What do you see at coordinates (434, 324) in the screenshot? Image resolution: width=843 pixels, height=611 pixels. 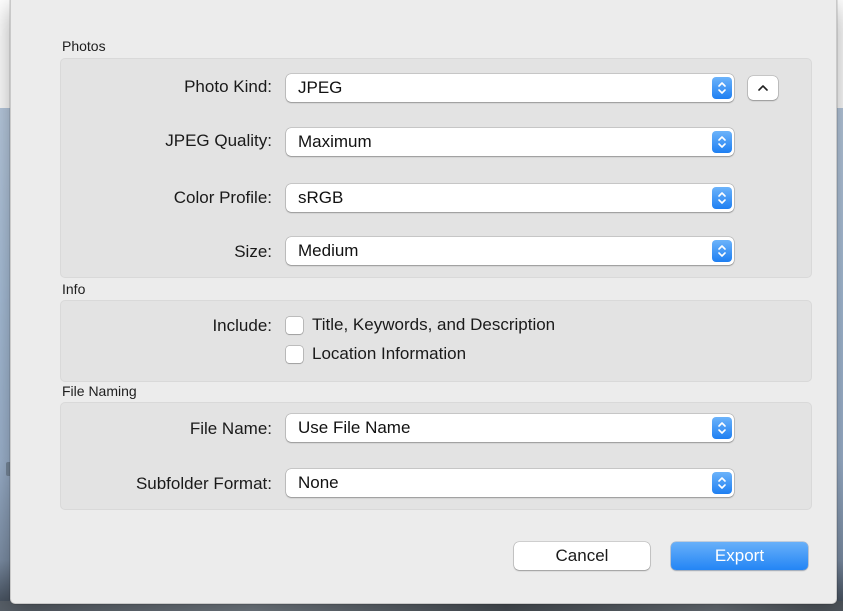 I see `title-keywords-description-label: Title, Keywords, and Description` at bounding box center [434, 324].